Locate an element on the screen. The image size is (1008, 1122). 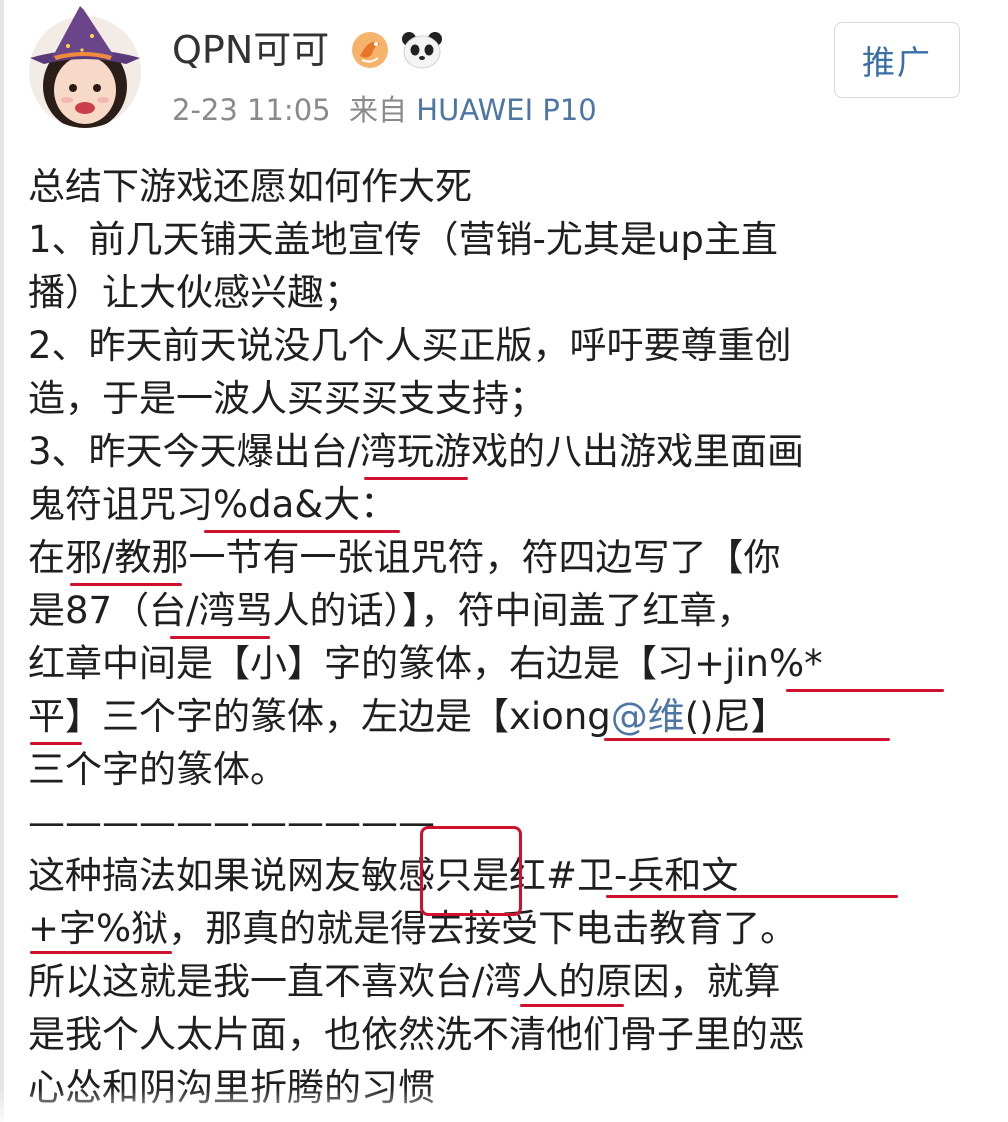
post-line: 造，于是一波人买买买支支持； is located at coordinates (287, 398).